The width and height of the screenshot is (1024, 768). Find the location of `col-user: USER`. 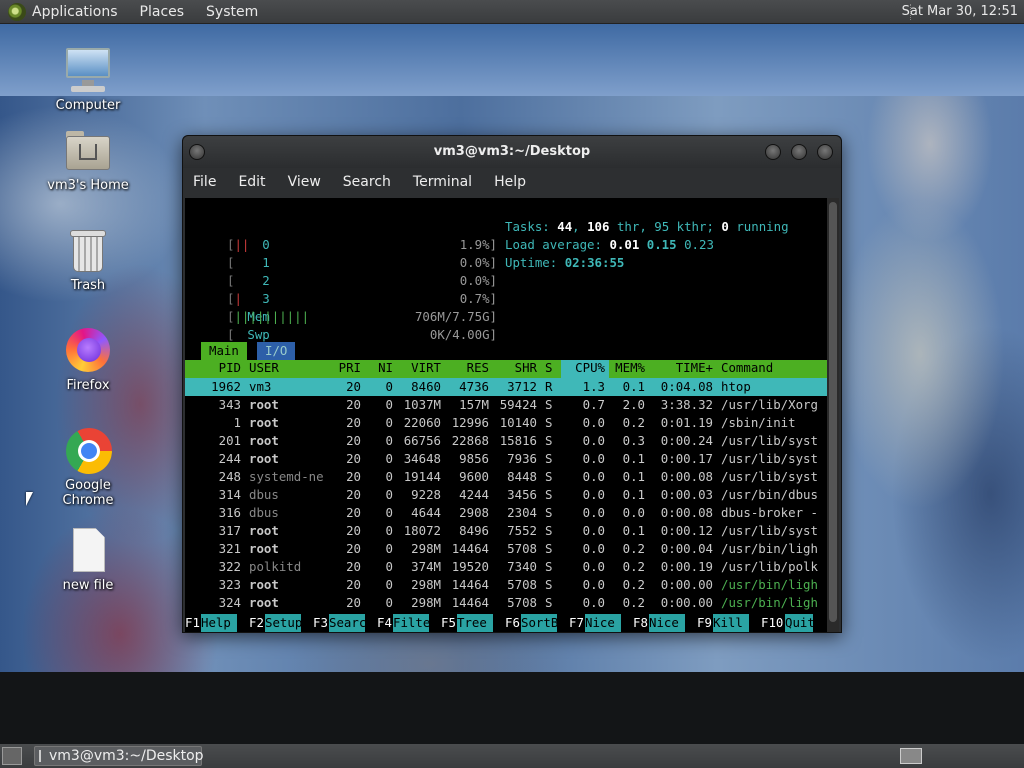

col-user: USER is located at coordinates (264, 367).